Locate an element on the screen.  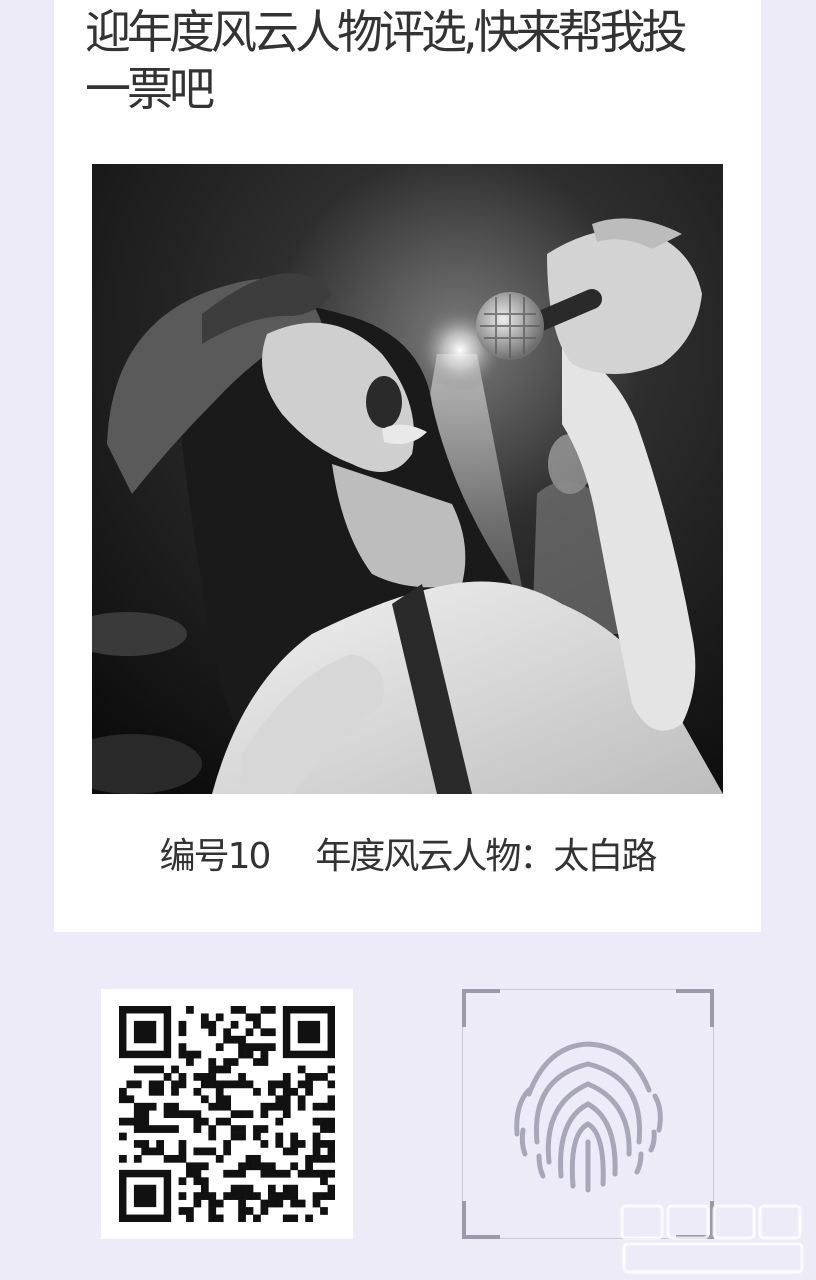
candidate-number: 编号10 is located at coordinates (215, 856).